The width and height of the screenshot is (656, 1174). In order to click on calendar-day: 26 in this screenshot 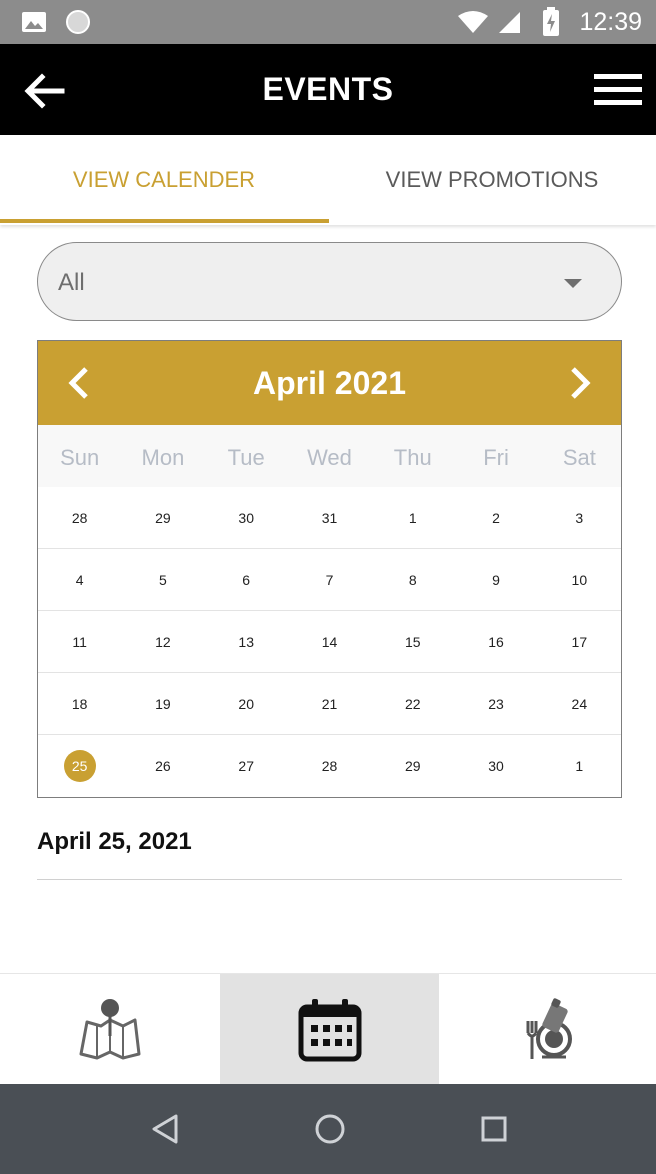, I will do `click(162, 766)`.